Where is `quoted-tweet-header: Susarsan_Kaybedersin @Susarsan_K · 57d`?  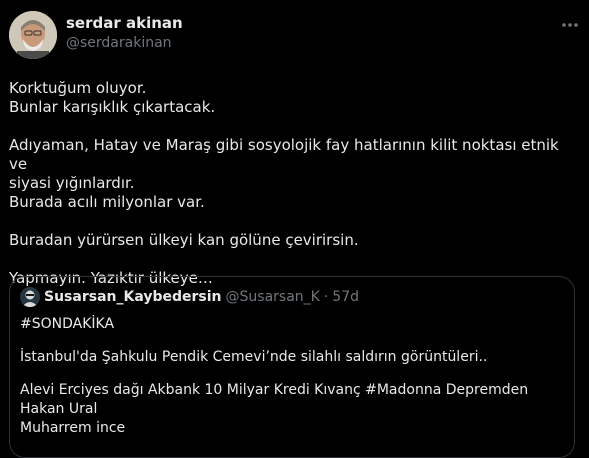
quoted-tweet-header: Susarsan_Kaybedersin @Susarsan_K · 57d is located at coordinates (189, 297).